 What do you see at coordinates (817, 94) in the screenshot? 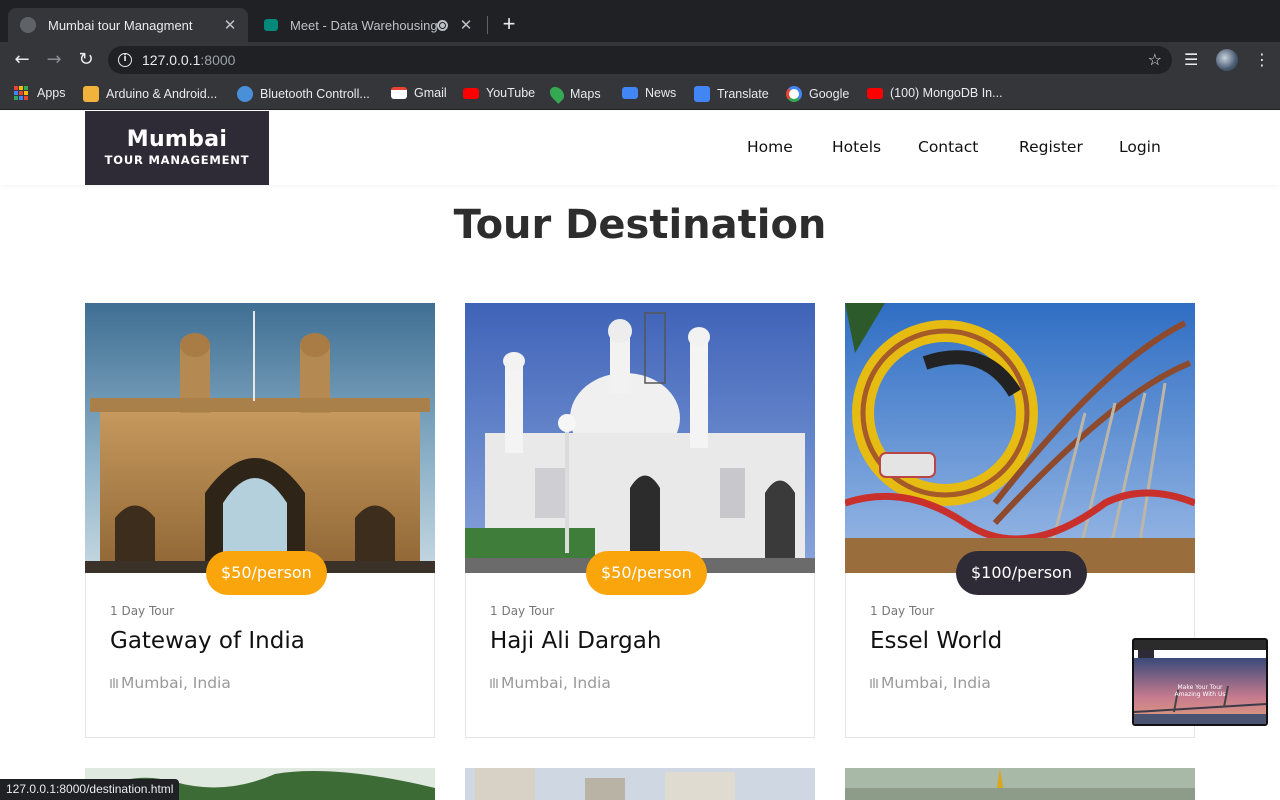
I see `bookmark-google: Google` at bounding box center [817, 94].